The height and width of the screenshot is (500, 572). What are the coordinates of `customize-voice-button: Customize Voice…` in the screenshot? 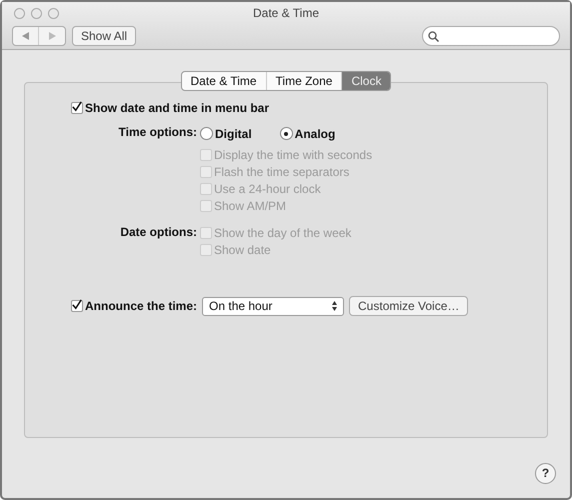 It's located at (408, 306).